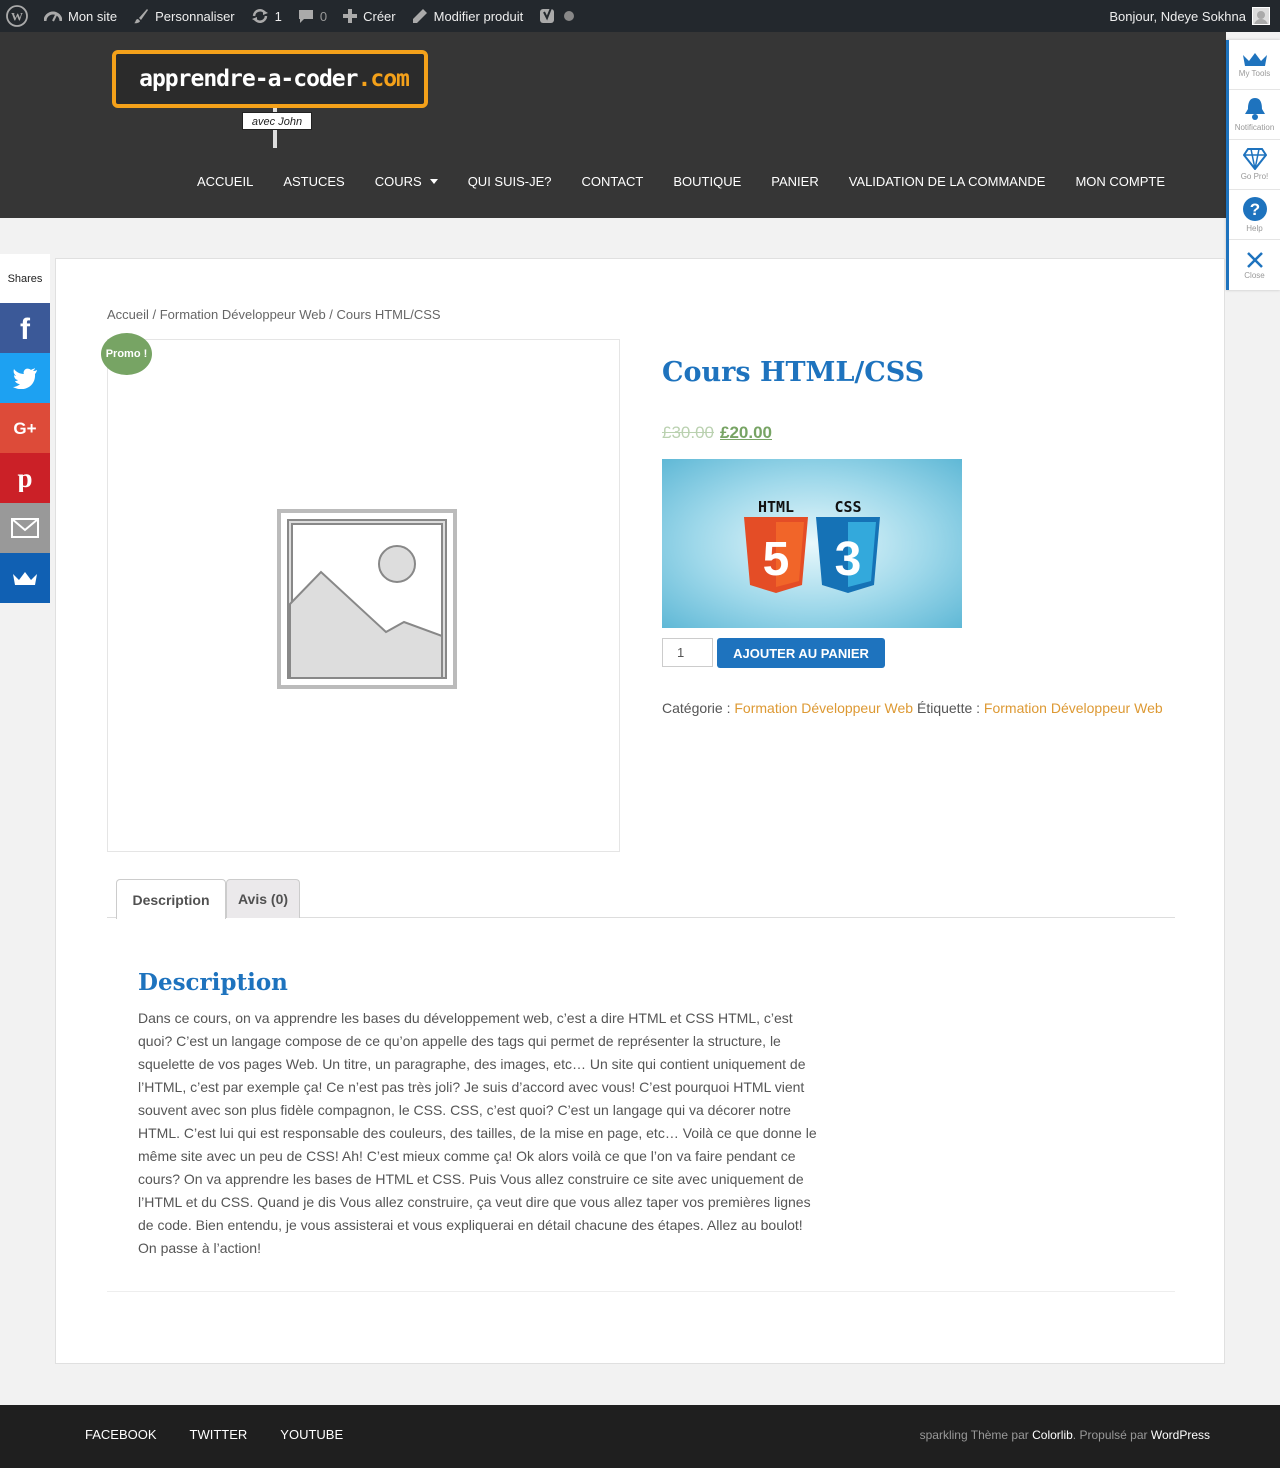 This screenshot has width=1280, height=1468. Describe the element at coordinates (259, 16) in the screenshot. I see `refresh-icon` at that location.